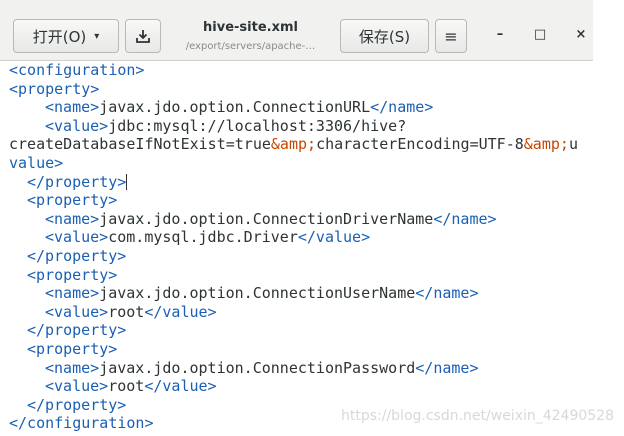 The image size is (624, 436). I want to click on download-icon, so click(143, 36).